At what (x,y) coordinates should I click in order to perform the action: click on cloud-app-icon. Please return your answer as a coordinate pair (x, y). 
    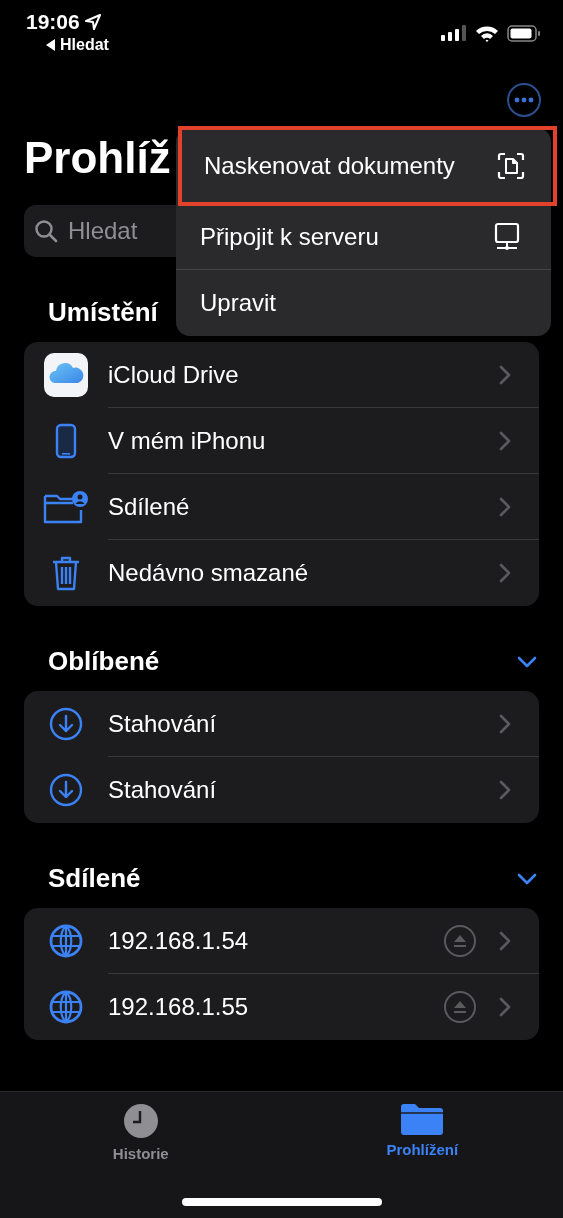
    Looking at the image, I should click on (66, 375).